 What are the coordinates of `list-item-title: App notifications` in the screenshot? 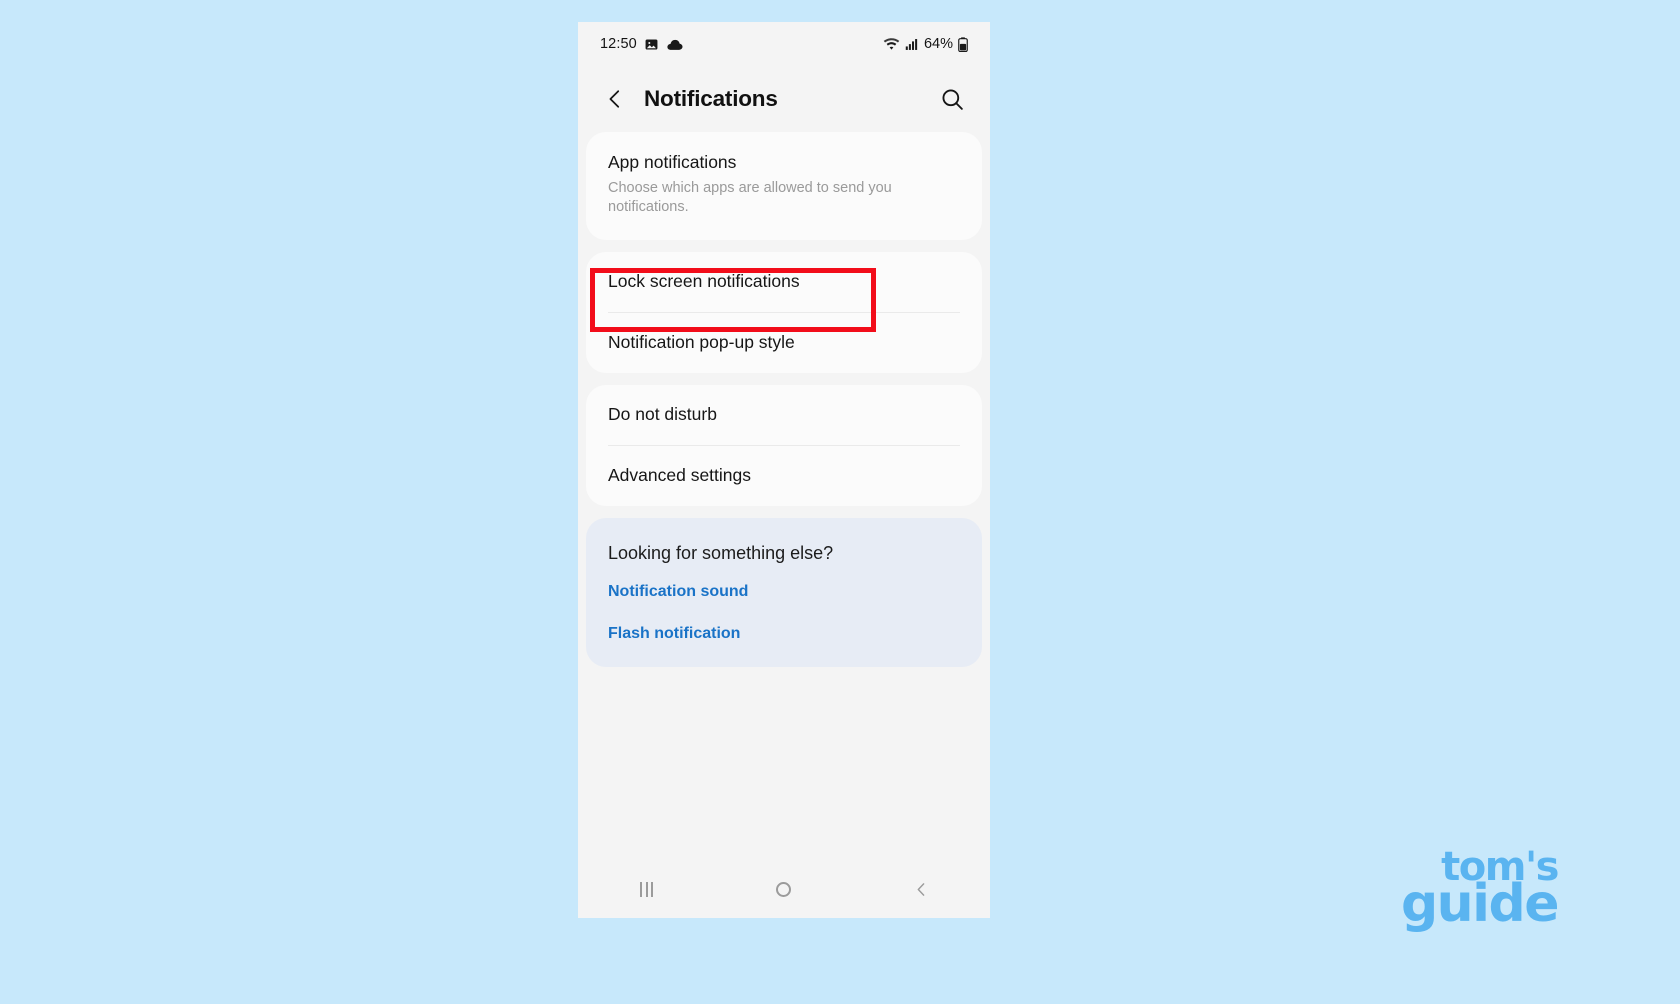 It's located at (672, 162).